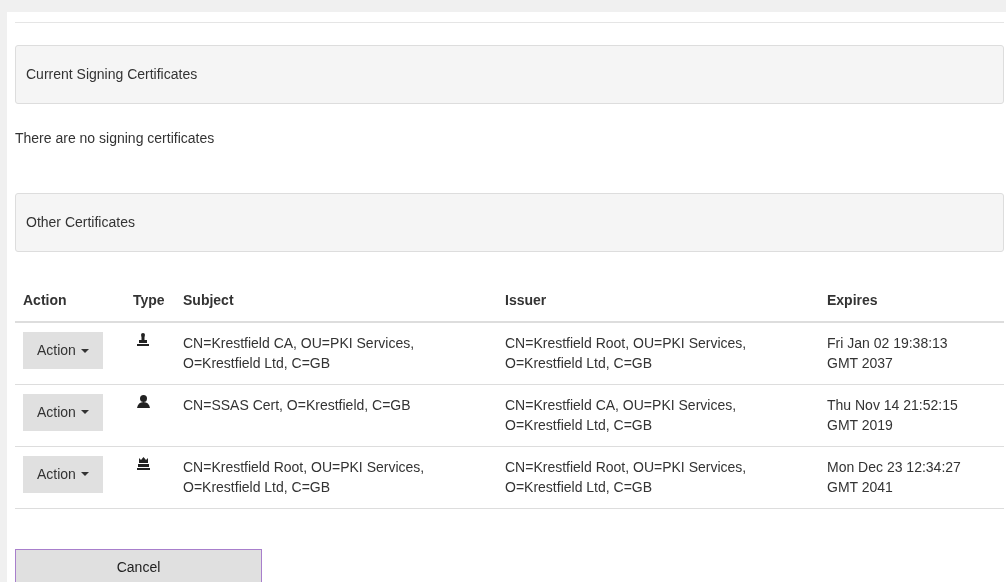 The width and height of the screenshot is (1006, 582). I want to click on expires-cell: Thu Nov 14 21:52:15 GMT 2019, so click(892, 414).